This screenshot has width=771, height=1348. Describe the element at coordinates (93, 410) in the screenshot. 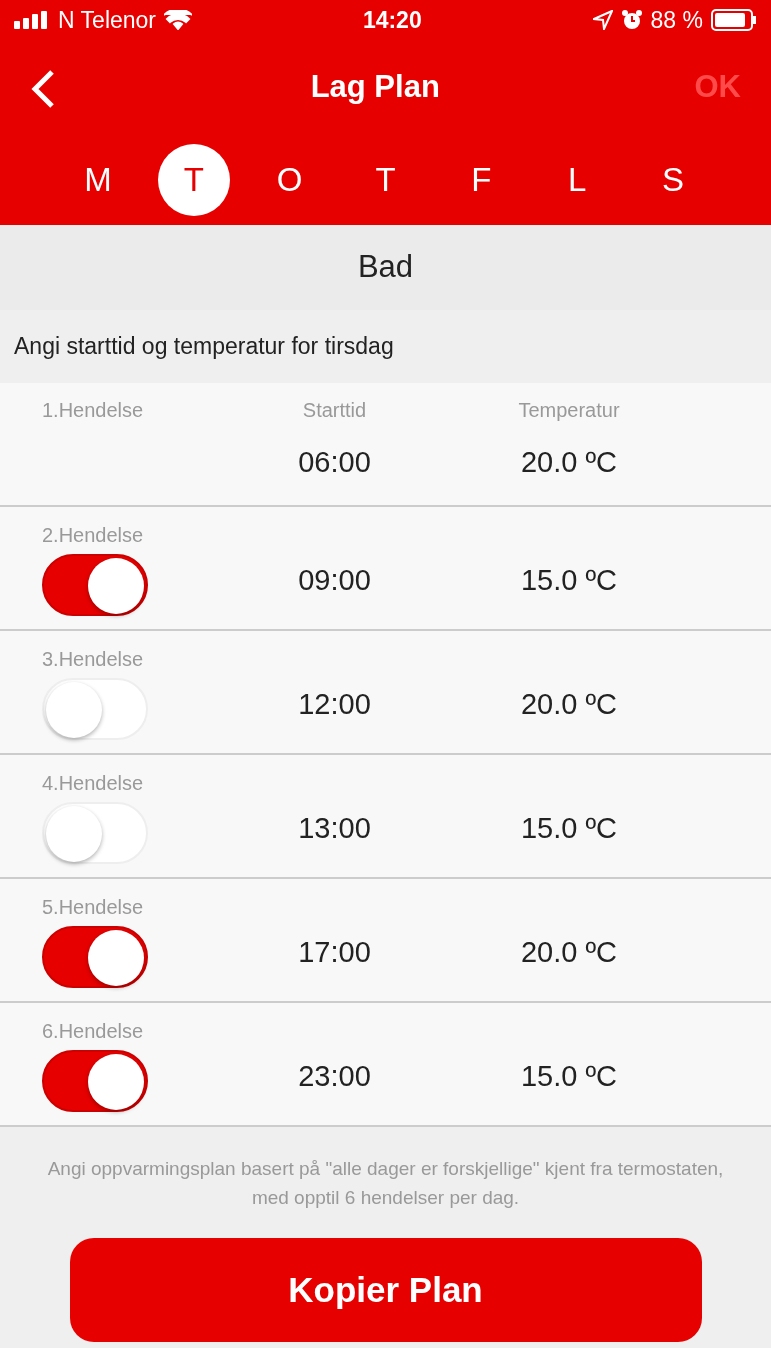

I see `event-label: 1.Hendelse` at that location.